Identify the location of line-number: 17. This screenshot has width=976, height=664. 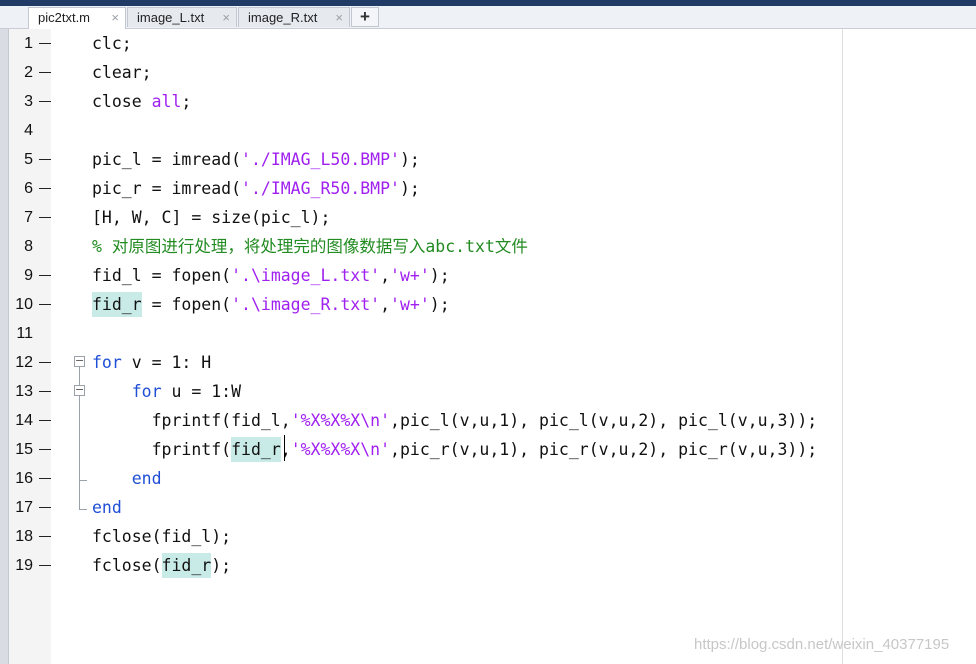
(24, 507).